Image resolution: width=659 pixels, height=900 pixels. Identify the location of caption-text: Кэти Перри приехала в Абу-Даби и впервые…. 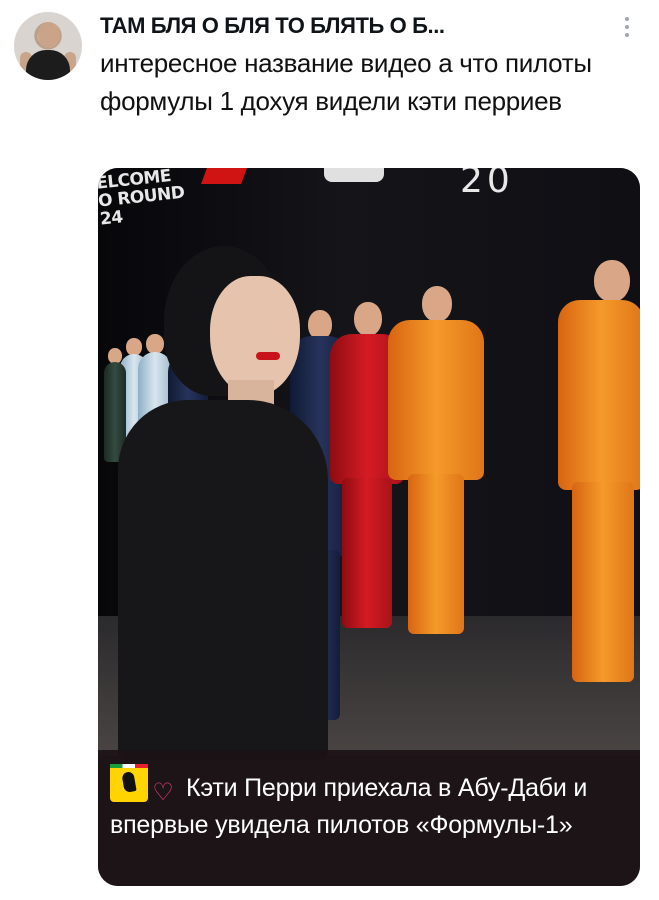
(349, 806).